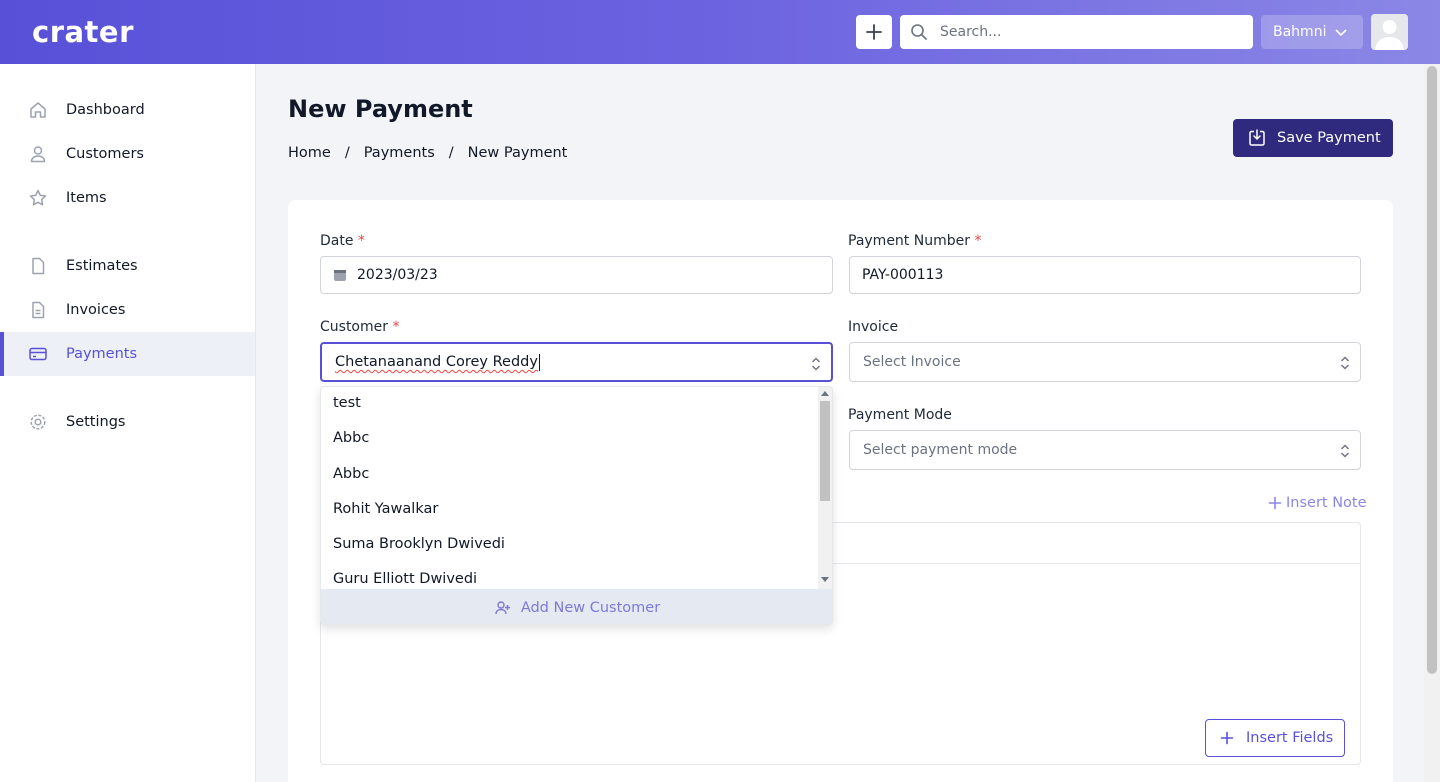 This screenshot has width=1440, height=782. I want to click on add-new-customer-label: Add New Customer, so click(590, 607).